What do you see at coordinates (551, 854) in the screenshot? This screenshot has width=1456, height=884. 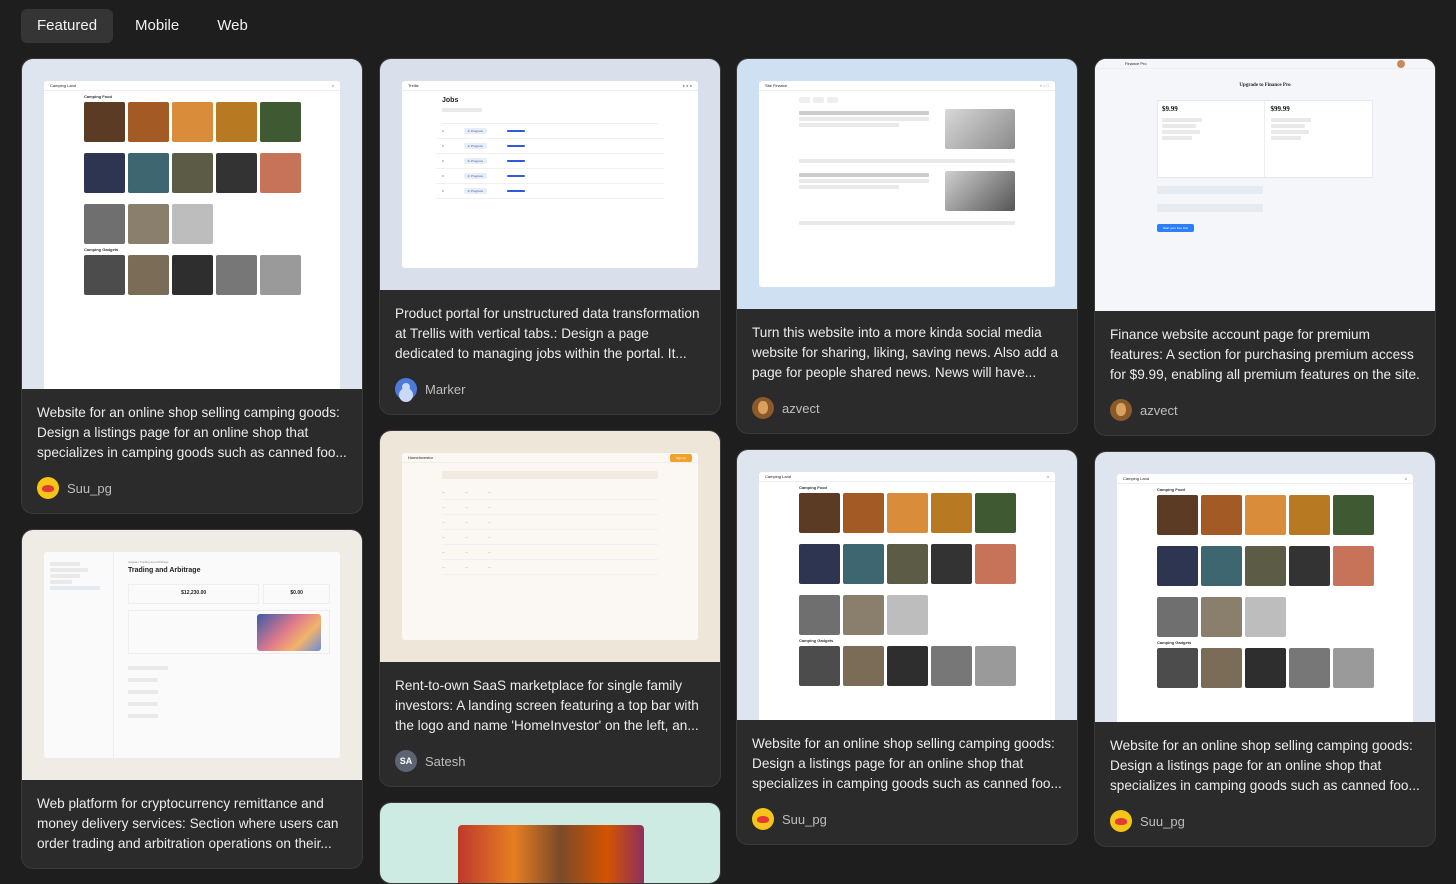 I see `photo-preview` at bounding box center [551, 854].